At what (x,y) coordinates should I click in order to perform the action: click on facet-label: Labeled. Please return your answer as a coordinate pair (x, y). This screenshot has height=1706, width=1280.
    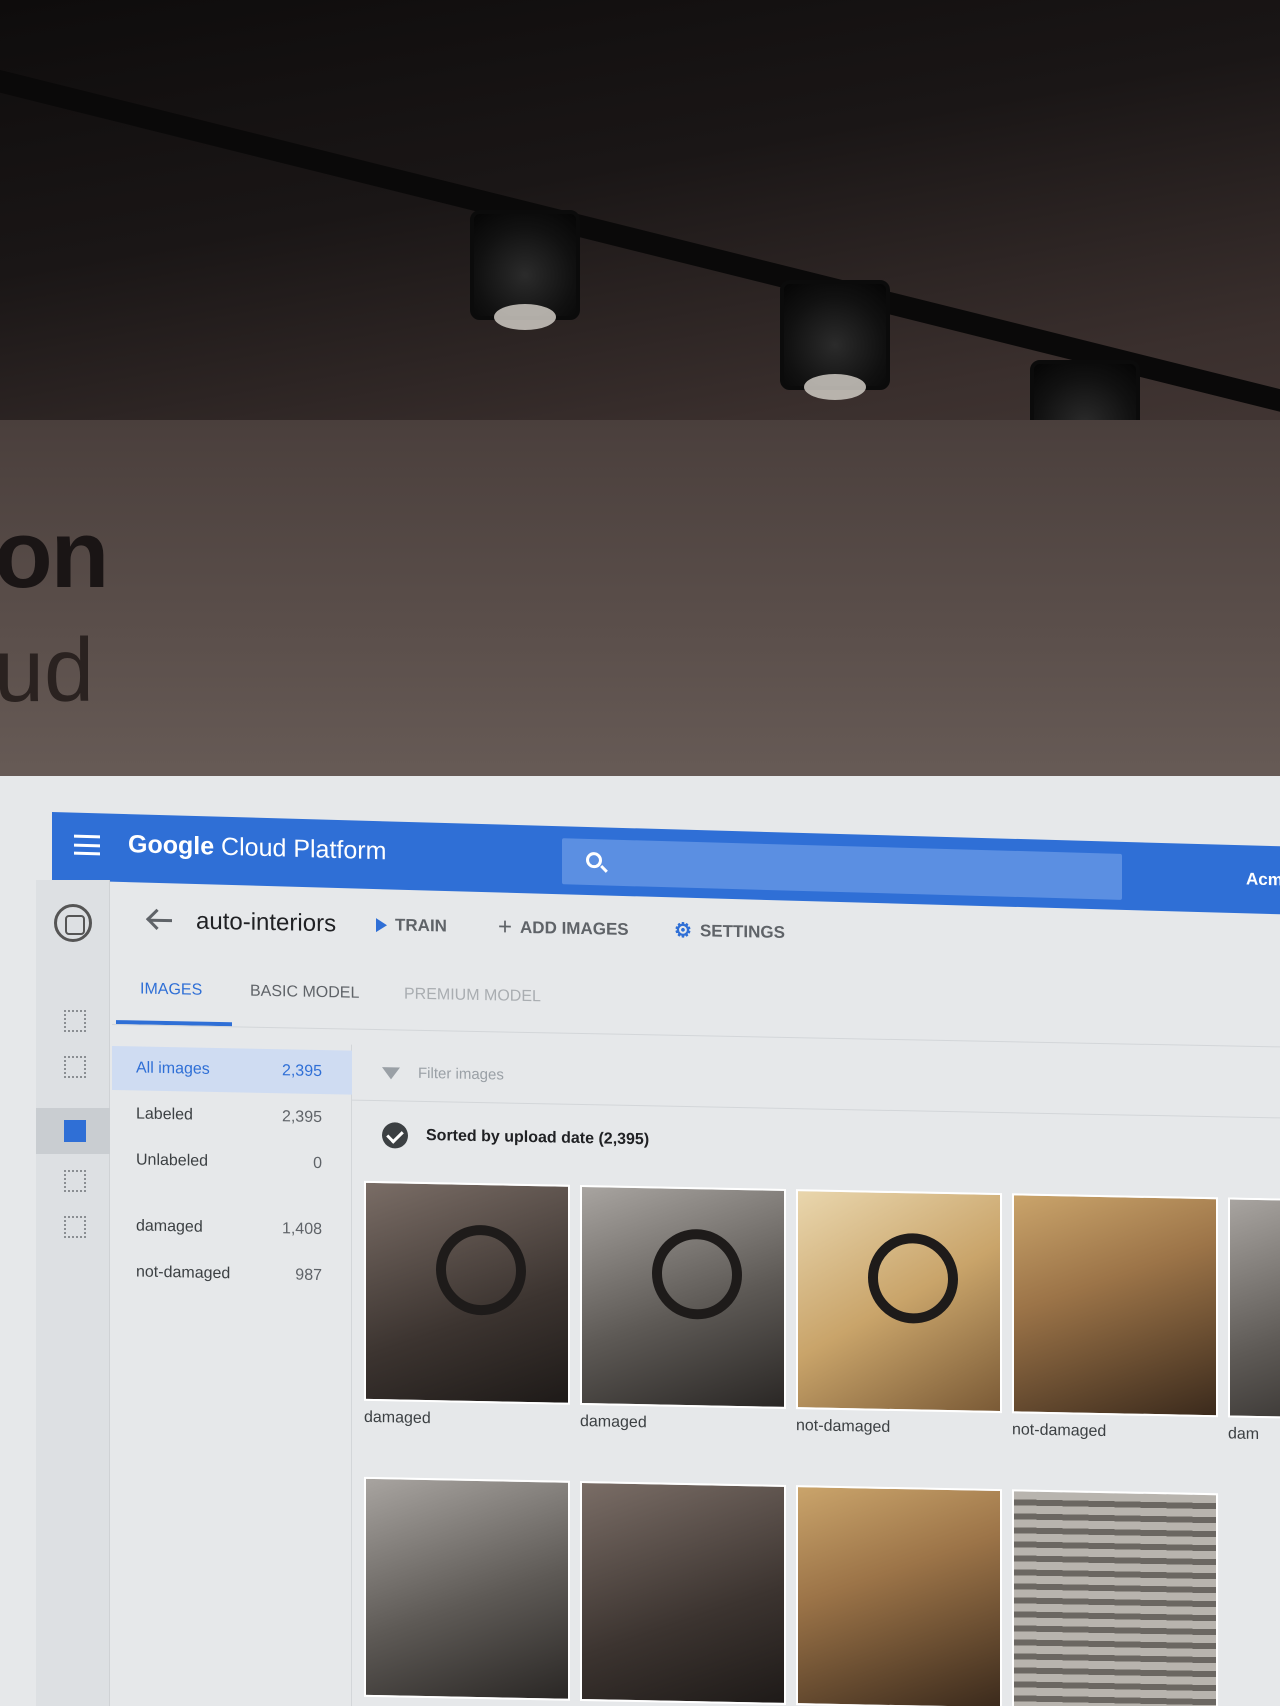
    Looking at the image, I should click on (164, 1114).